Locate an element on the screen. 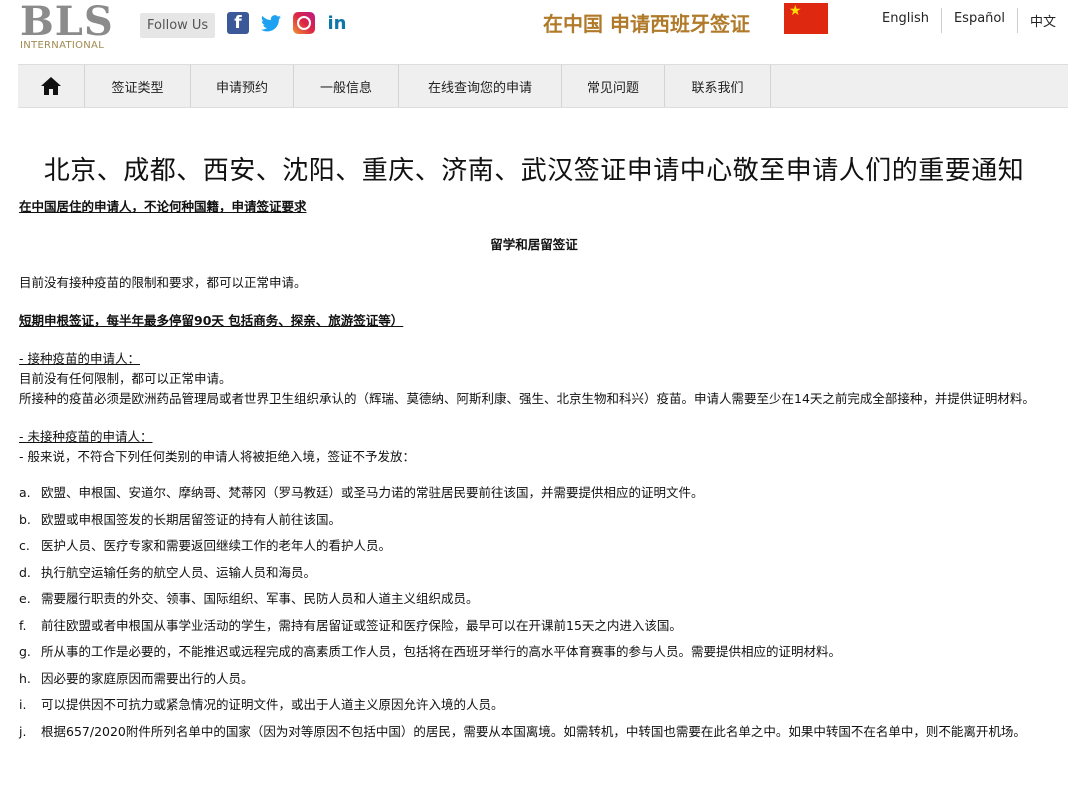  china-flag-icon: ★ is located at coordinates (806, 18).